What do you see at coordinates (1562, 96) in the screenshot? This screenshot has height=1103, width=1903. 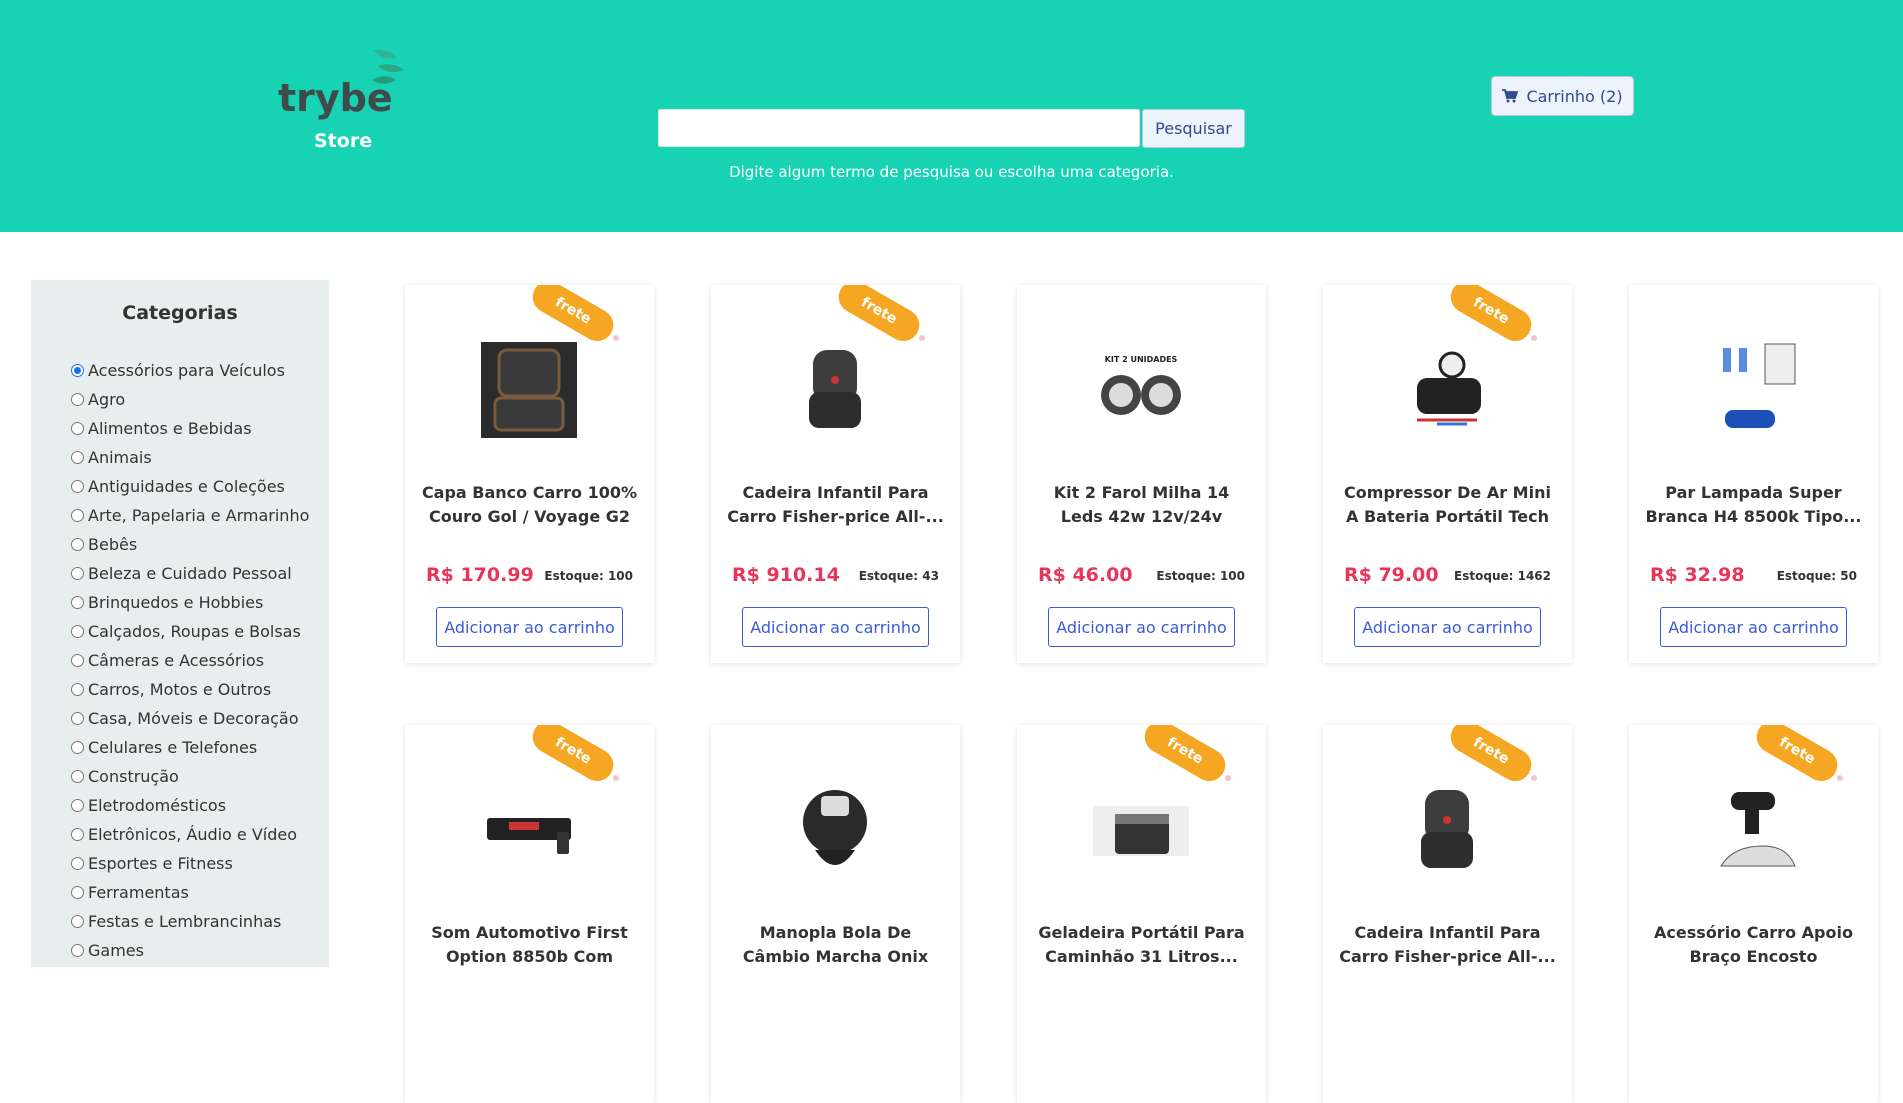 I see `cart-button: Carrinho (2)` at bounding box center [1562, 96].